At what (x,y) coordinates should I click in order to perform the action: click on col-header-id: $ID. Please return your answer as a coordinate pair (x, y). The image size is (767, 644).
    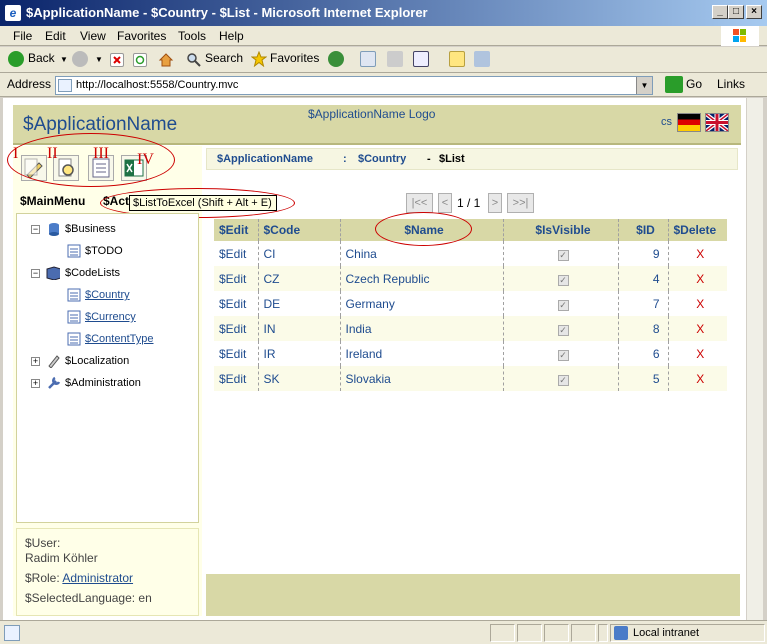
    Looking at the image, I should click on (642, 230).